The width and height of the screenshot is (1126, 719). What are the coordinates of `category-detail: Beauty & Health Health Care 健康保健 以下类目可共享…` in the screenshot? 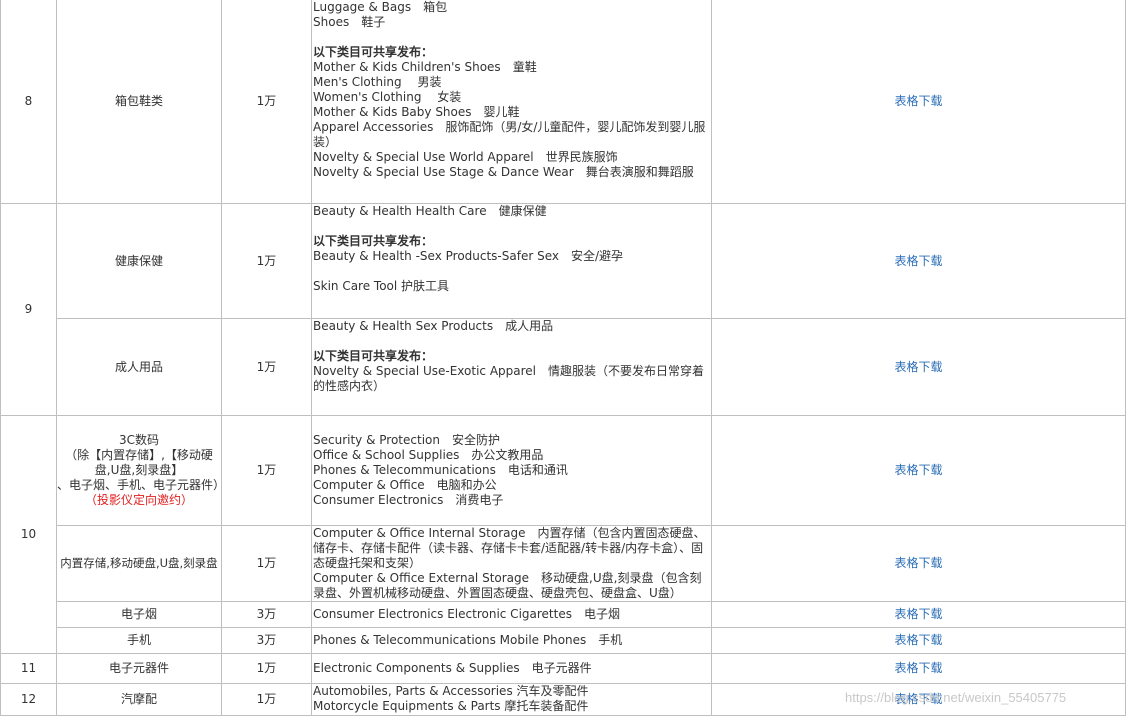 It's located at (511, 261).